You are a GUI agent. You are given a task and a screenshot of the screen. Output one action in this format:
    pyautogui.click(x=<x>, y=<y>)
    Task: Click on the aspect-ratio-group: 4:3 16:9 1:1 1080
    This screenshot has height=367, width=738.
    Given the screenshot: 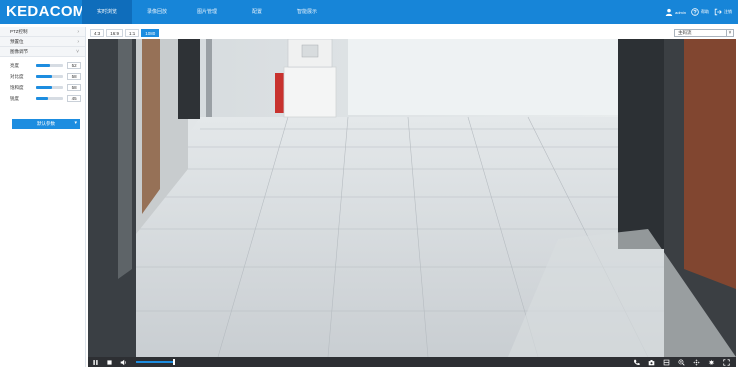 What is the action you would take?
    pyautogui.click(x=125, y=33)
    